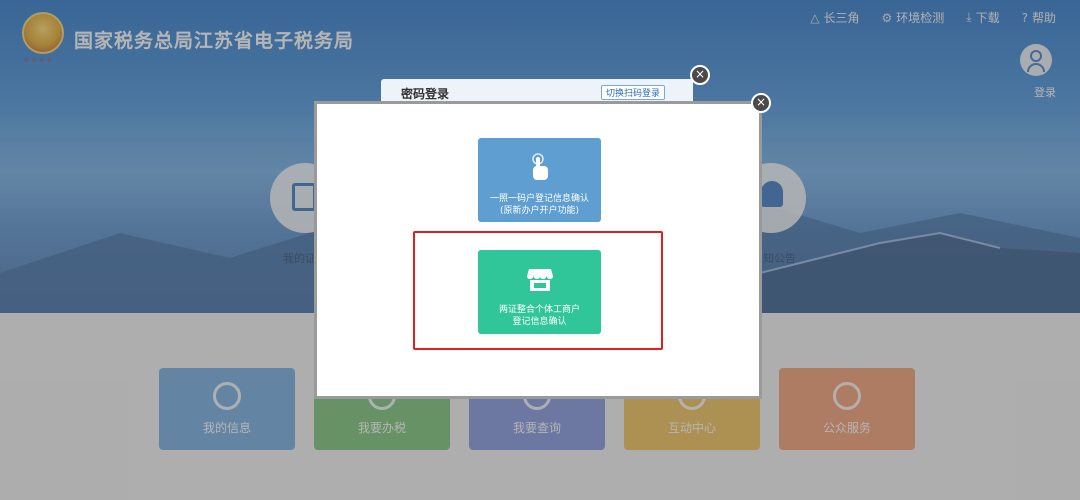  Describe the element at coordinates (761, 103) in the screenshot. I see `modal-close-icon: ×` at that location.